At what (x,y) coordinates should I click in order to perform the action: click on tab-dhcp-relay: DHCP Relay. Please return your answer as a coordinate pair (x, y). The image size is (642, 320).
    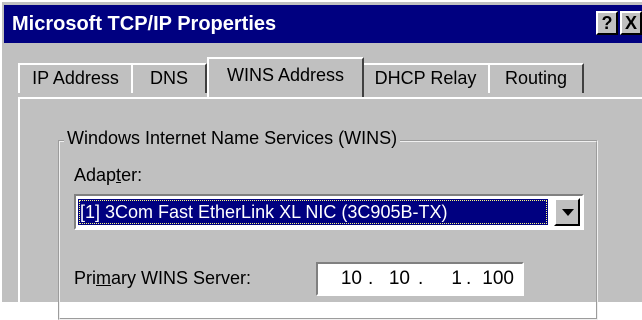
    Looking at the image, I should click on (425, 78).